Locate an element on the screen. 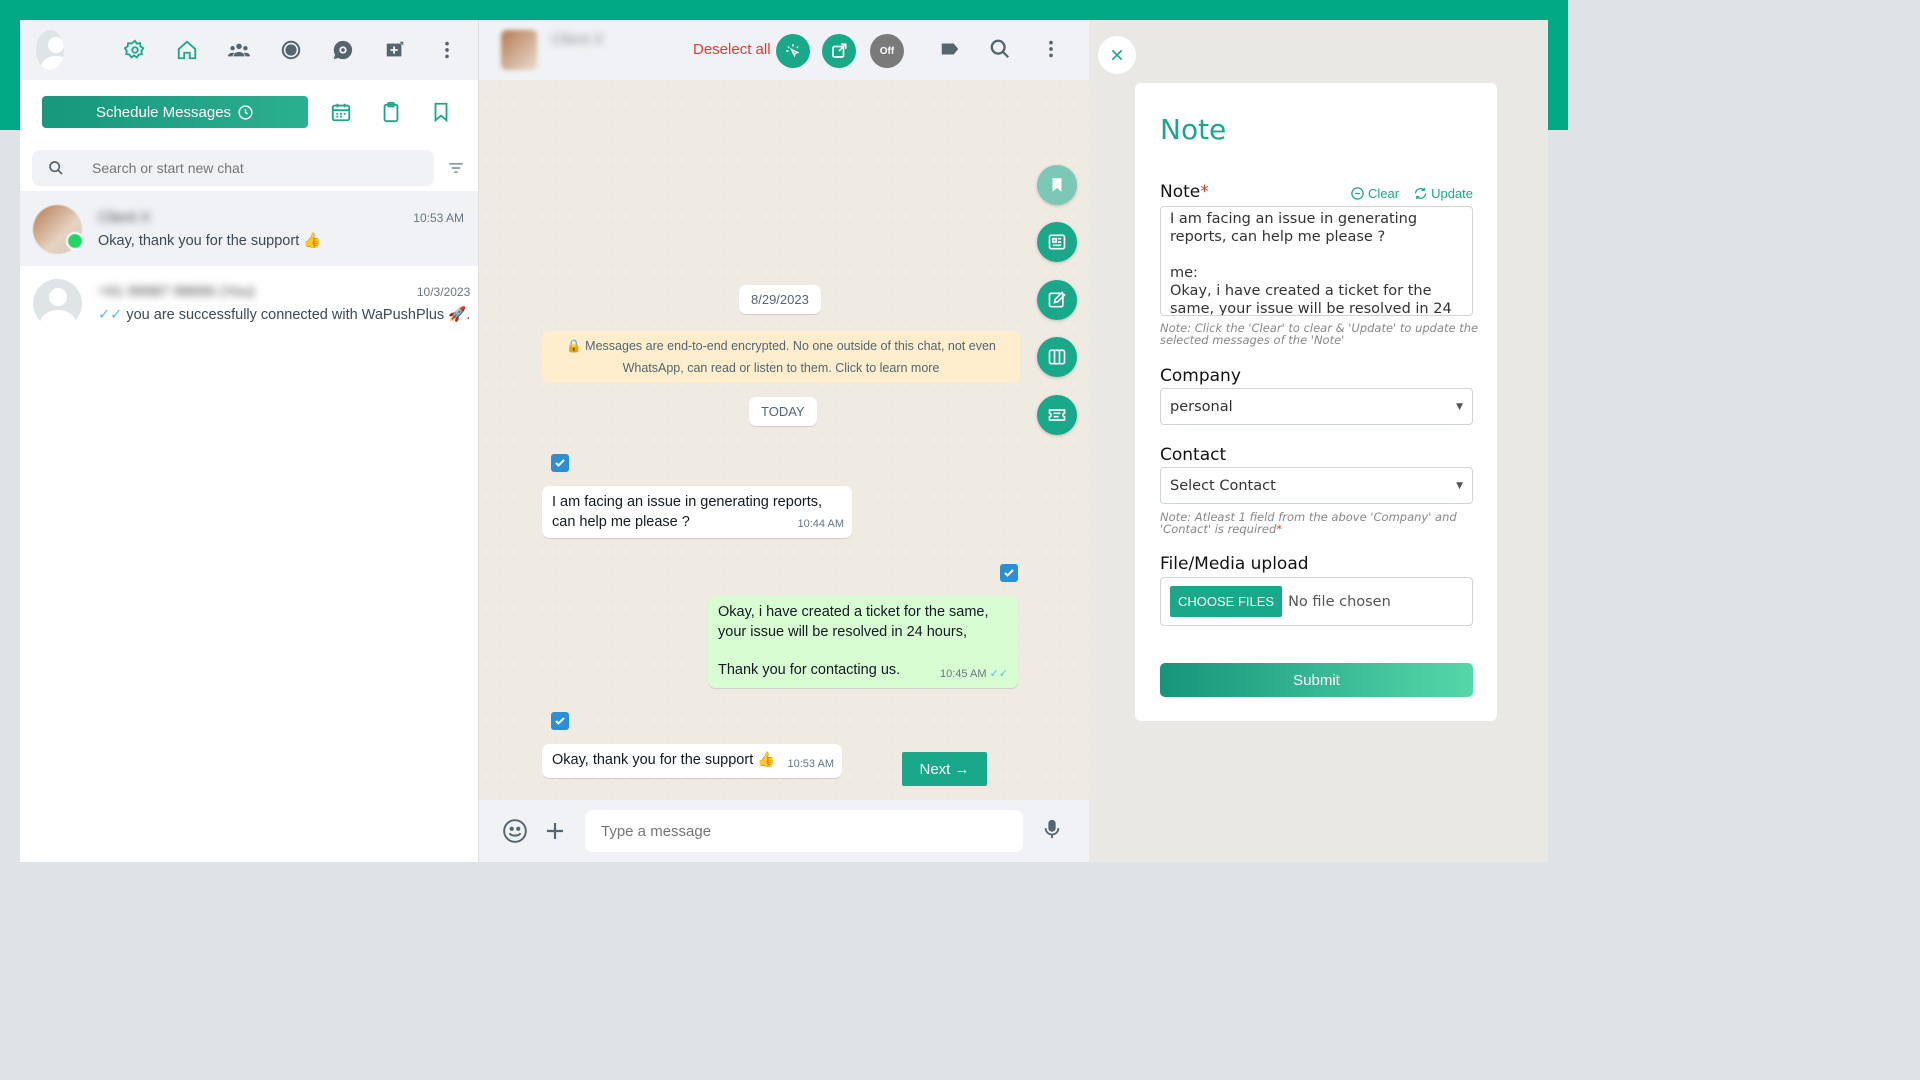  ticket-fab is located at coordinates (1057, 415).